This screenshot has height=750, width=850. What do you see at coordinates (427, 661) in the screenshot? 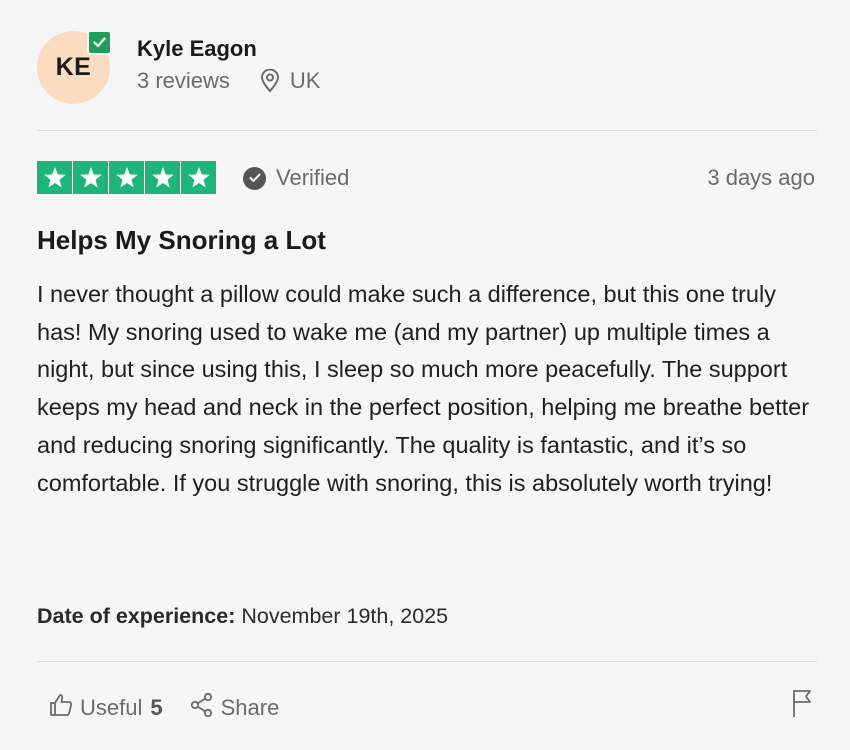
I see `divider-bottom` at bounding box center [427, 661].